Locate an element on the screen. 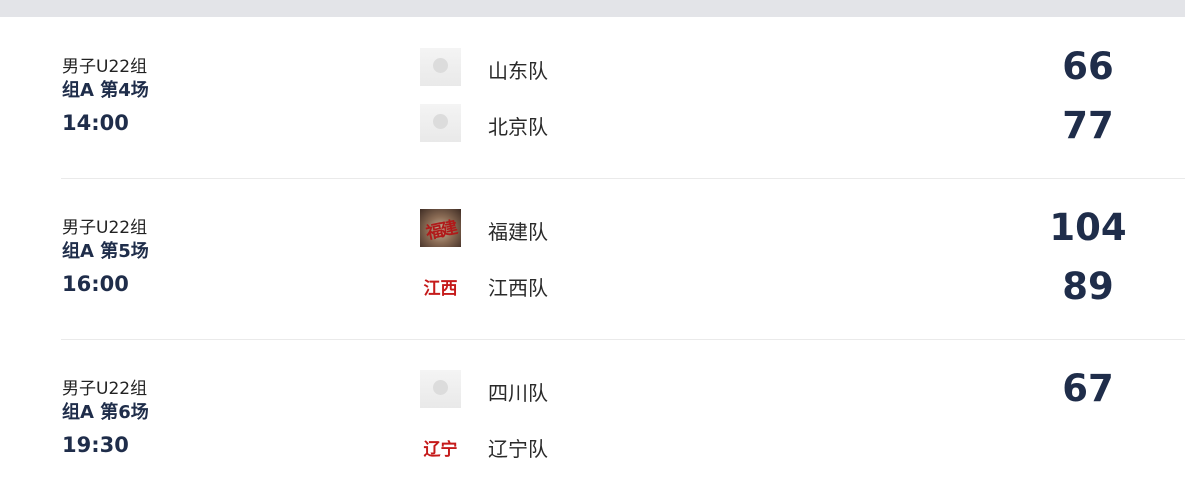  away-team-name: 辽宁队 is located at coordinates (518, 447).